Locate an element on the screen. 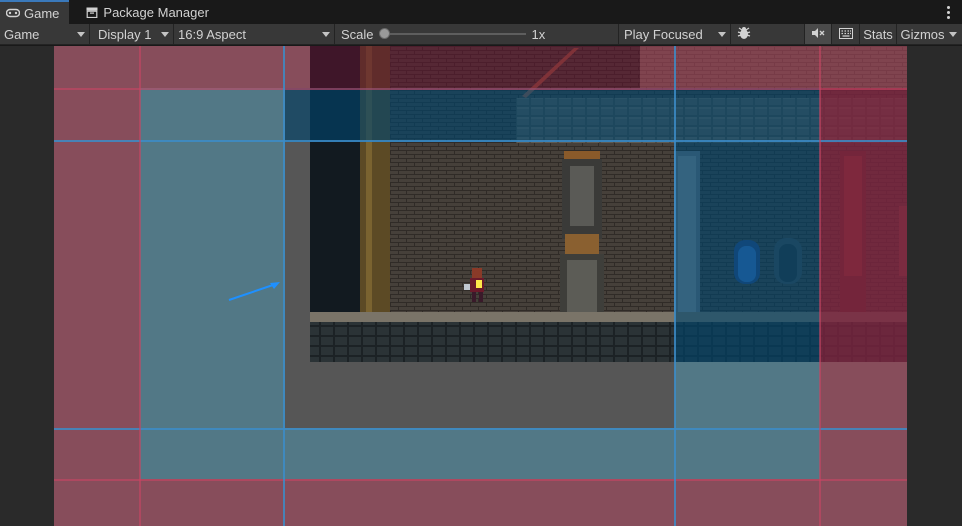  display-dropdown: Display 1 is located at coordinates (132, 34).